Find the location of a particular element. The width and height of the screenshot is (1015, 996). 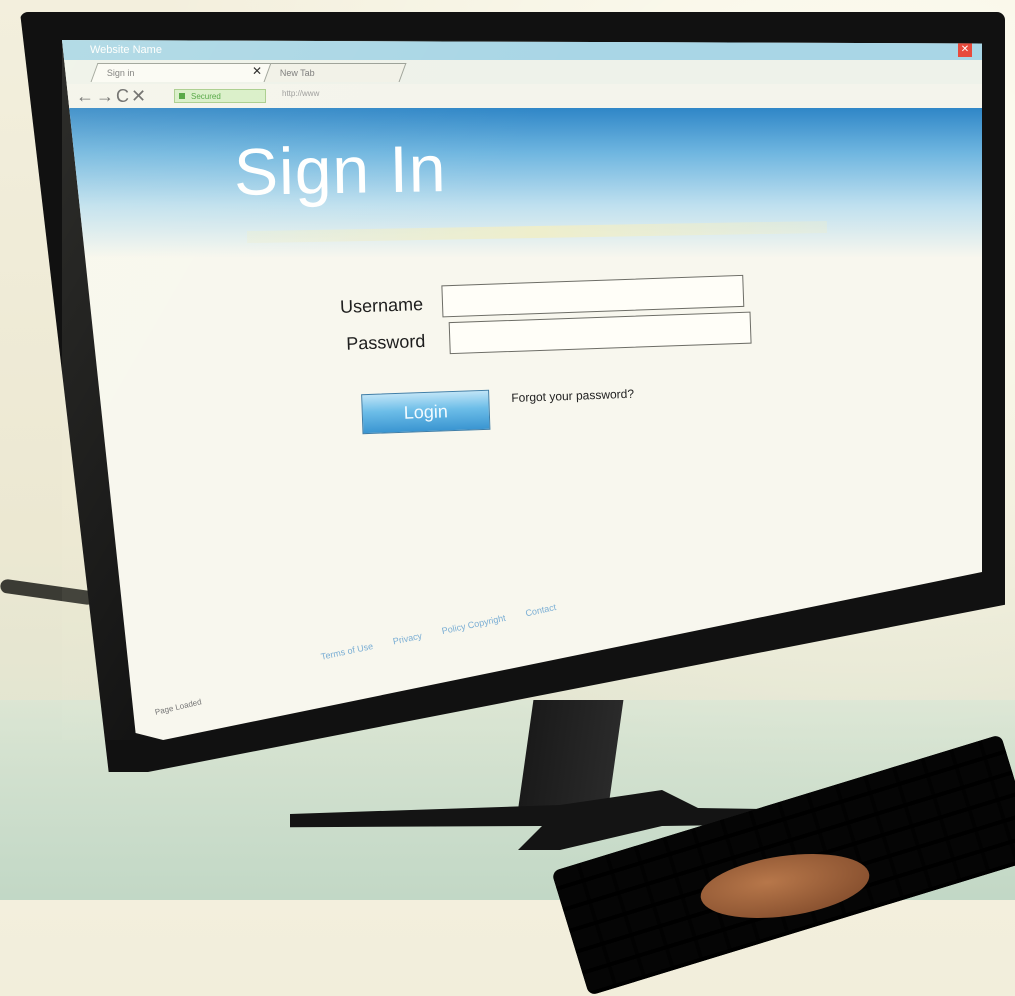

username-label: Username is located at coordinates (381, 305).